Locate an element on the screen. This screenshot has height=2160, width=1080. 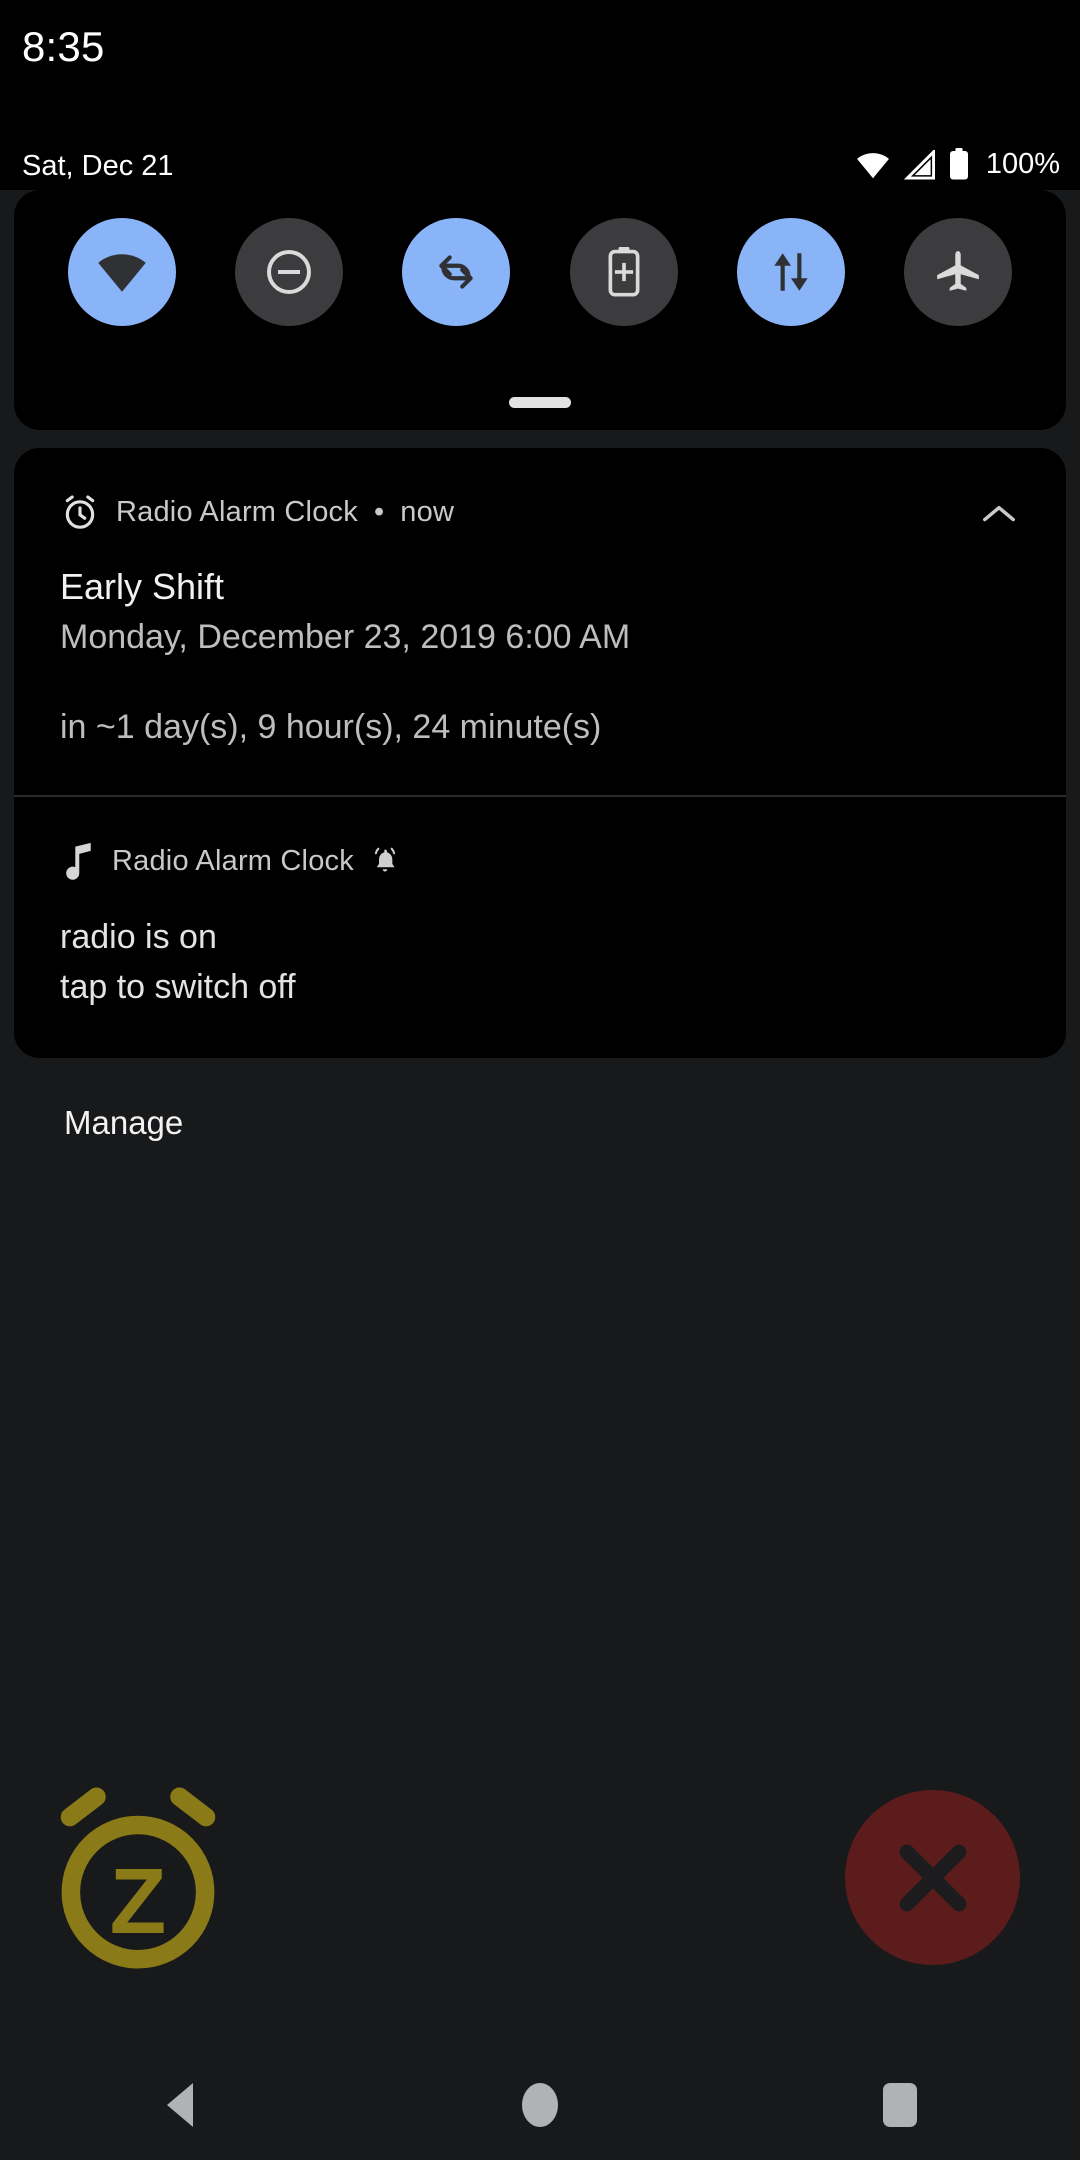
home-circle-icon is located at coordinates (540, 2105).